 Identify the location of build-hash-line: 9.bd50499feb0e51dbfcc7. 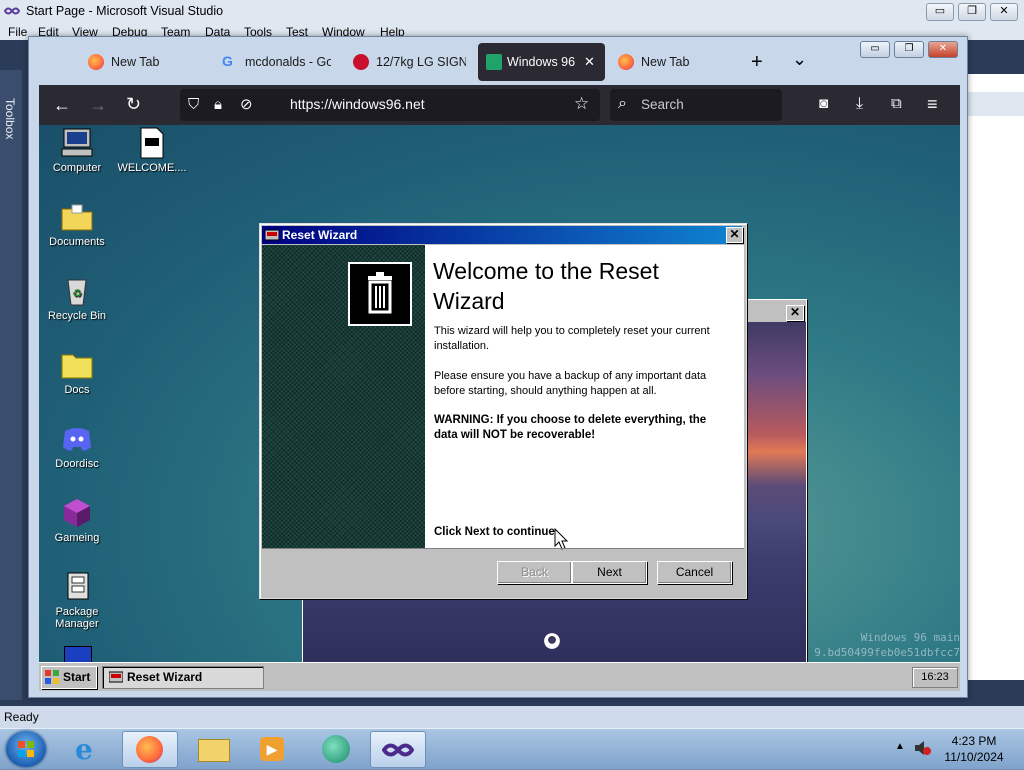
(887, 652).